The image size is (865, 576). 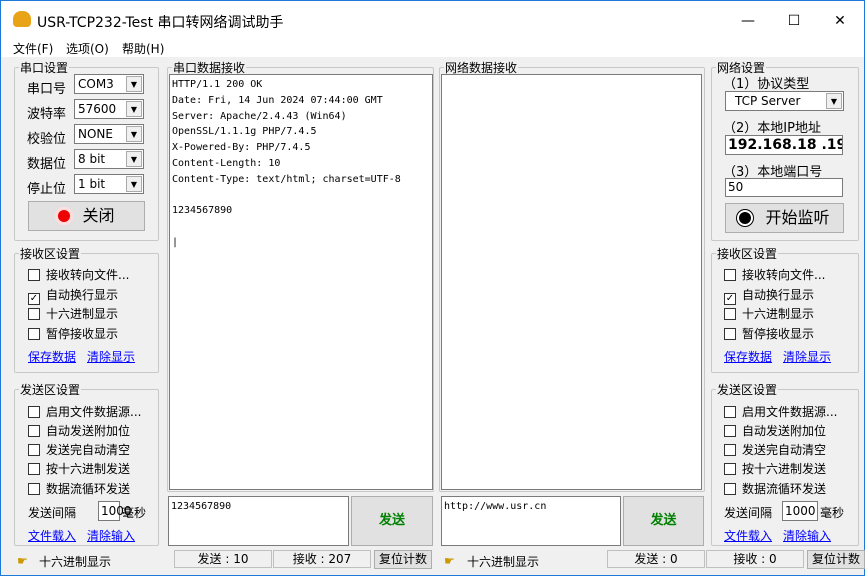 What do you see at coordinates (75, 561) in the screenshot?
I see `left-hex-display-toggle: 十六进制显示` at bounding box center [75, 561].